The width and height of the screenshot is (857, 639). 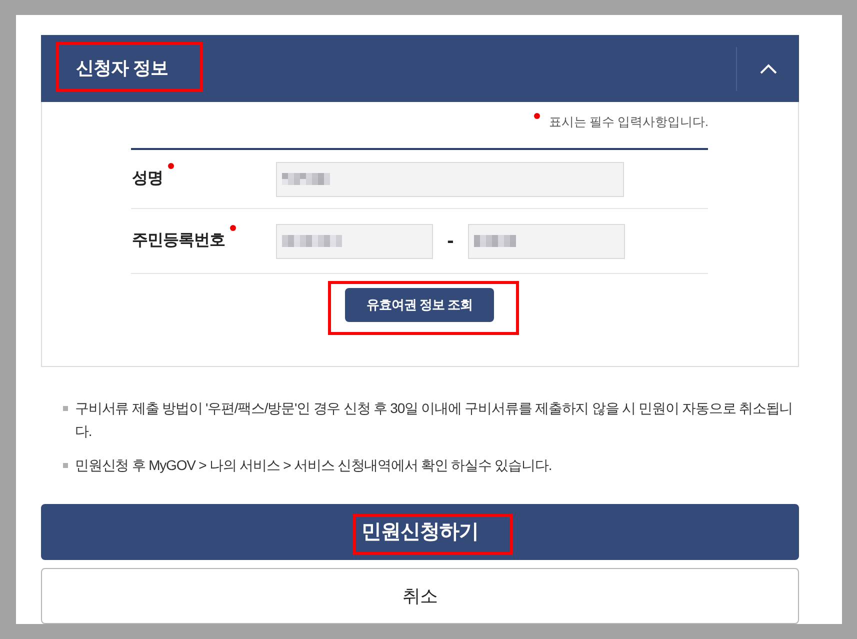 I want to click on submit-button: 민원신청하기, so click(x=420, y=532).